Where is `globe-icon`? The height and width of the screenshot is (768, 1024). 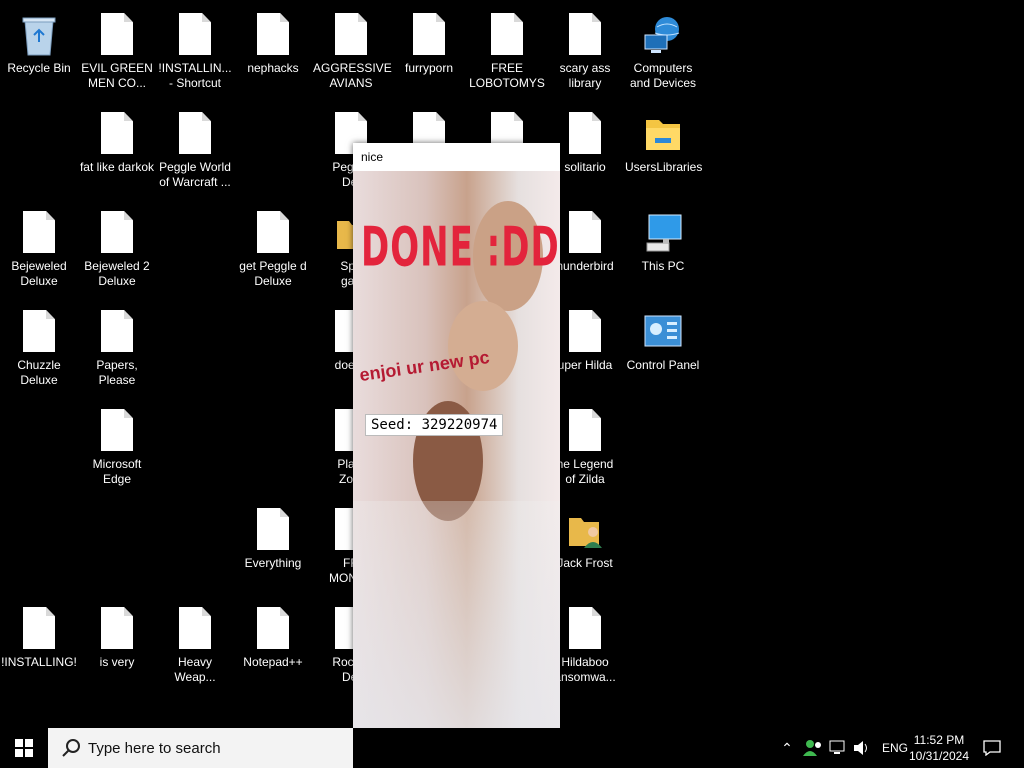 globe-icon is located at coordinates (663, 35).